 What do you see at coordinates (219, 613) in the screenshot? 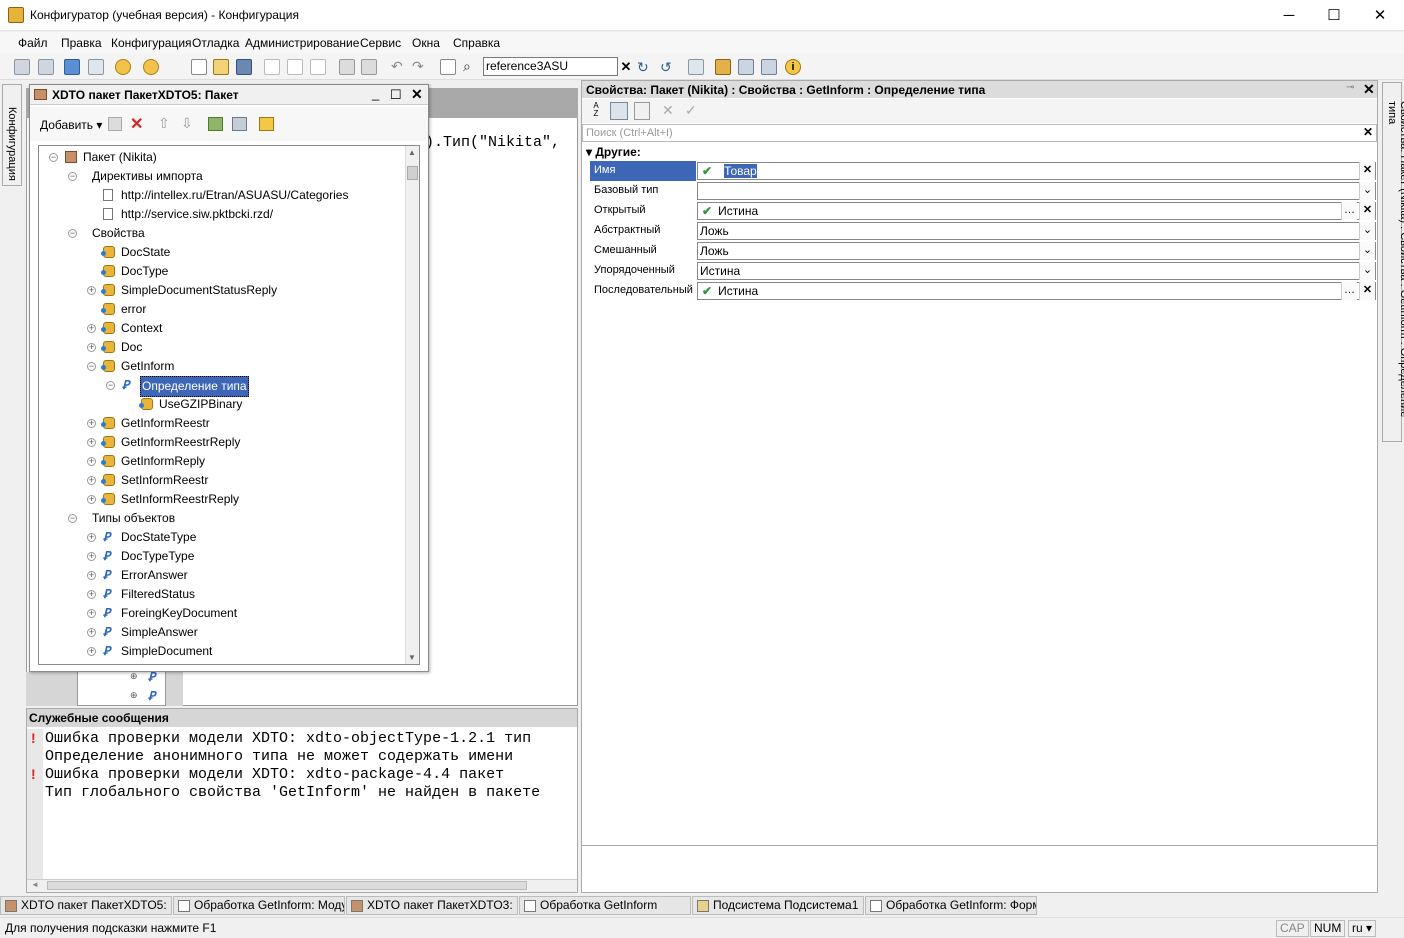
I see `tree-item: + Ꝑ ForeingKeyDocument` at bounding box center [219, 613].